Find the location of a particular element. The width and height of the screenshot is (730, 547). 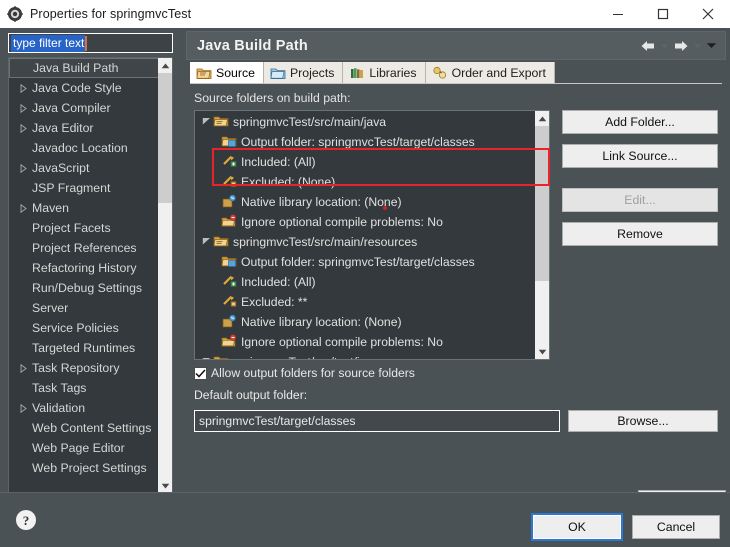

tab-order-and-export: Order and Export is located at coordinates (490, 72).